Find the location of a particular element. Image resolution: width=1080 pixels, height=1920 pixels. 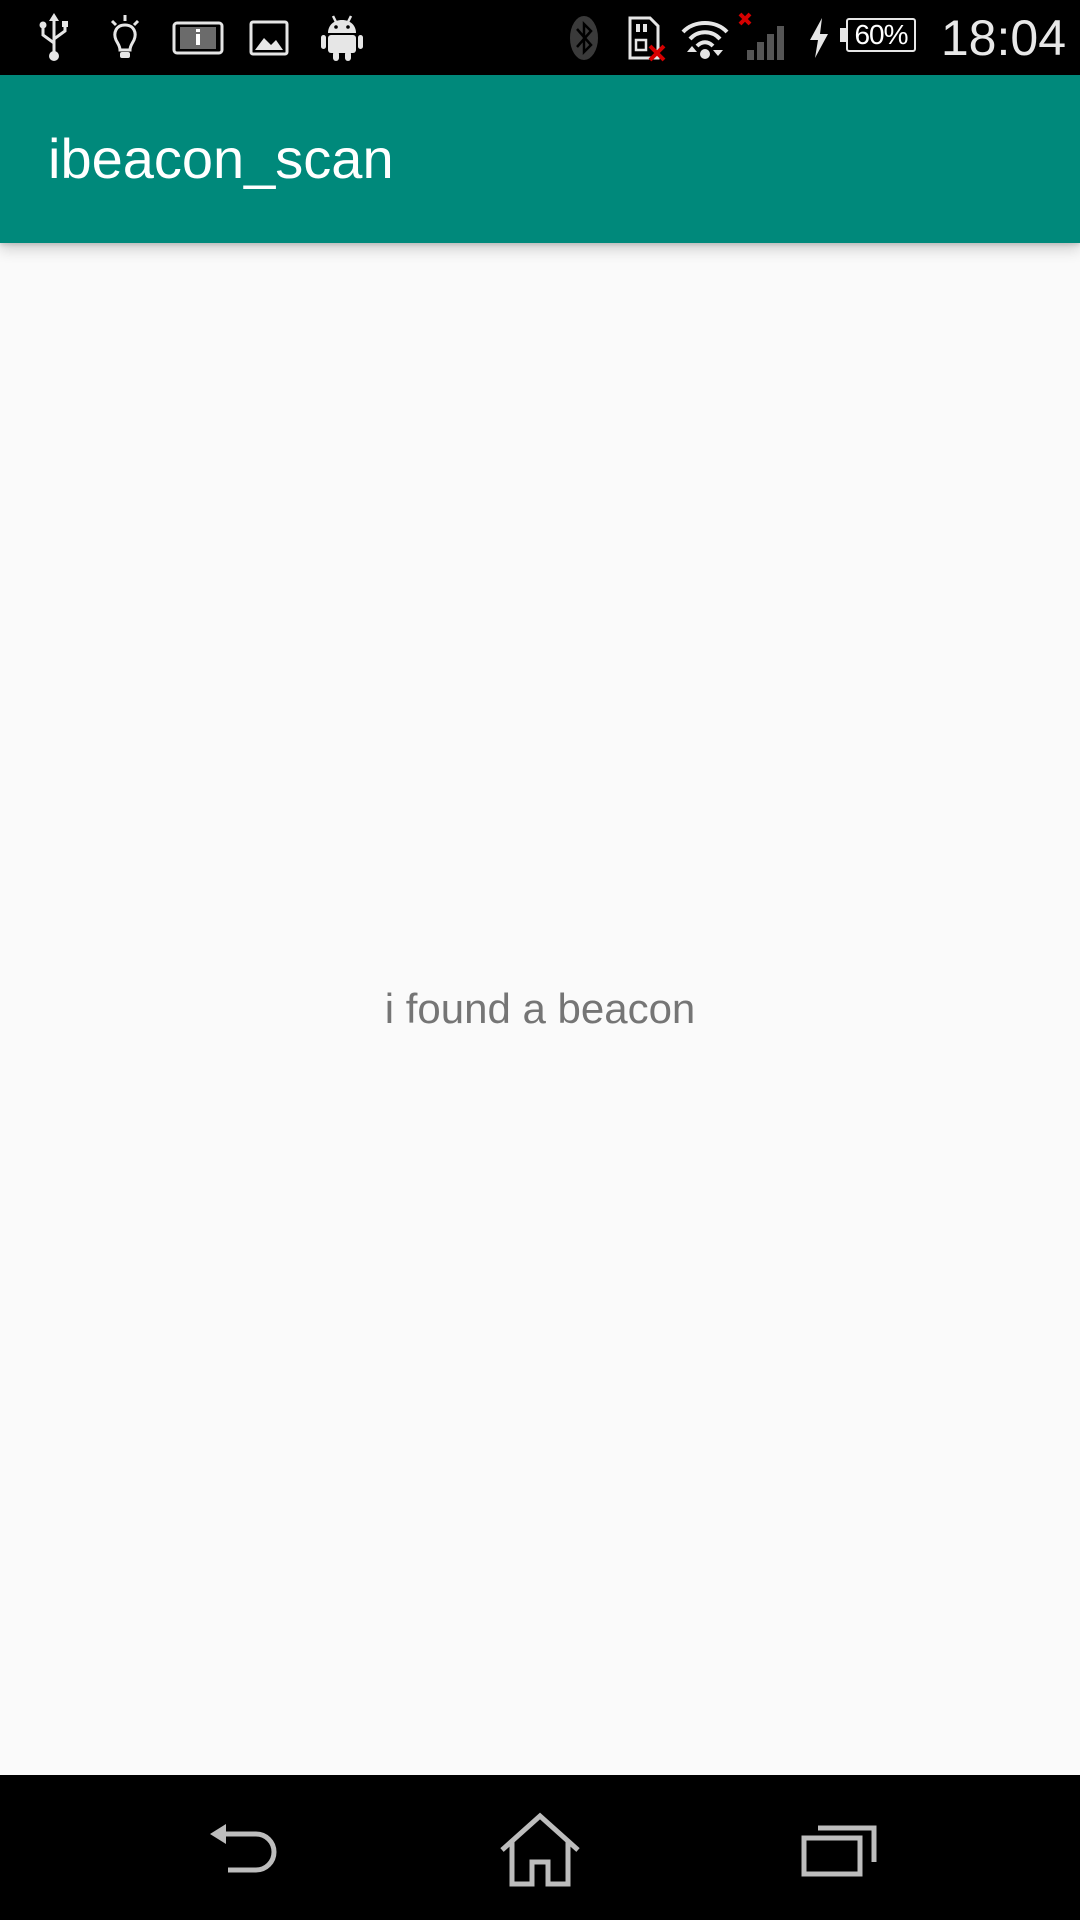

battery-percent: 60% is located at coordinates (881, 34).